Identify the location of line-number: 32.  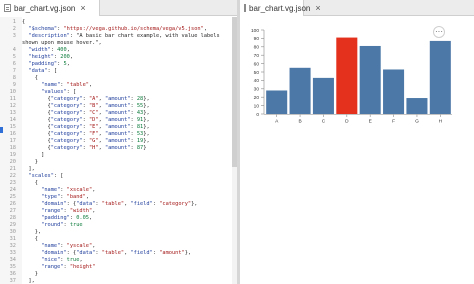
(12, 246).